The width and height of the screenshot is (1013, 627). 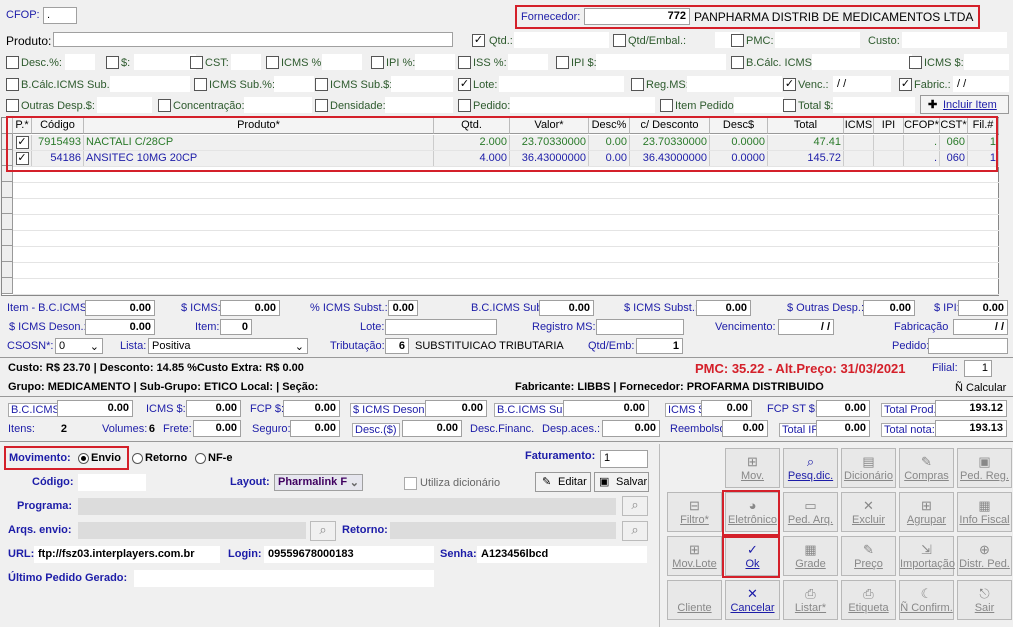 What do you see at coordinates (606, 408) in the screenshot?
I see `bc-icms-sub-value: 0.00` at bounding box center [606, 408].